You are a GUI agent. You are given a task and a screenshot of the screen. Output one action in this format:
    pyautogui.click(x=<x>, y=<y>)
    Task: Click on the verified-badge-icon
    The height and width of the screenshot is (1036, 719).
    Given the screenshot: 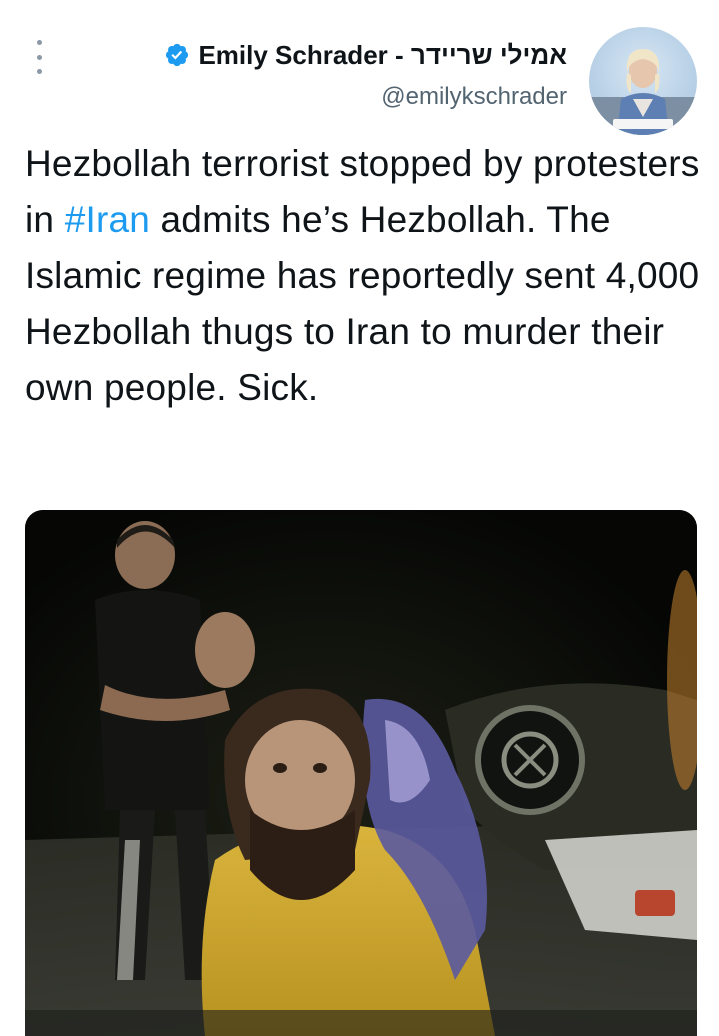 What is the action you would take?
    pyautogui.click(x=177, y=55)
    